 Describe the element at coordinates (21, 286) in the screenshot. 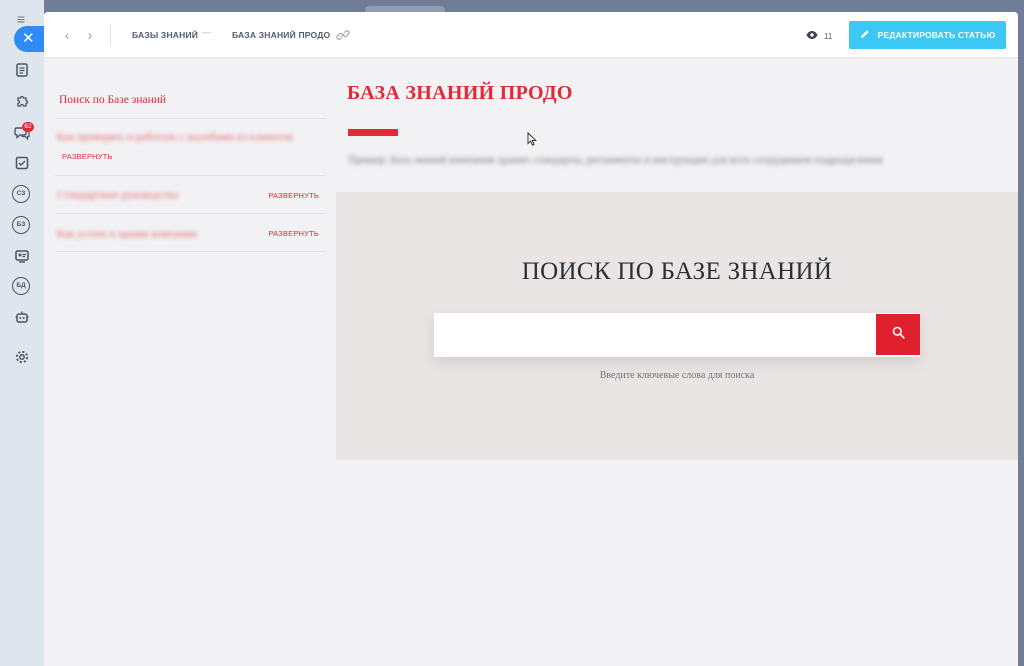

I see `rail-item-bd: БД` at that location.